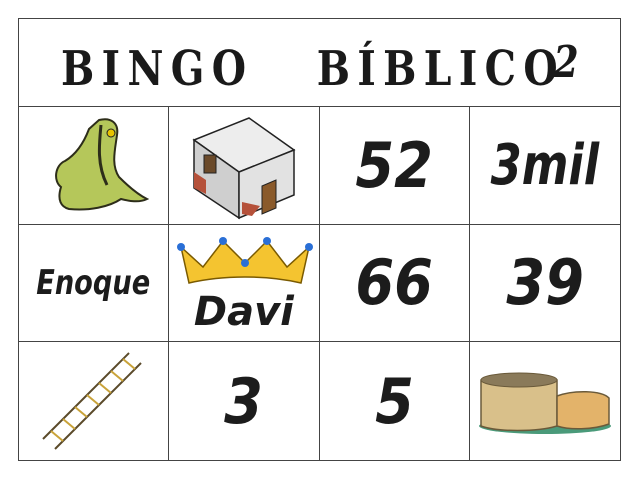 The image size is (640, 480). I want to click on bingo-cell: Enoque, so click(94, 283).